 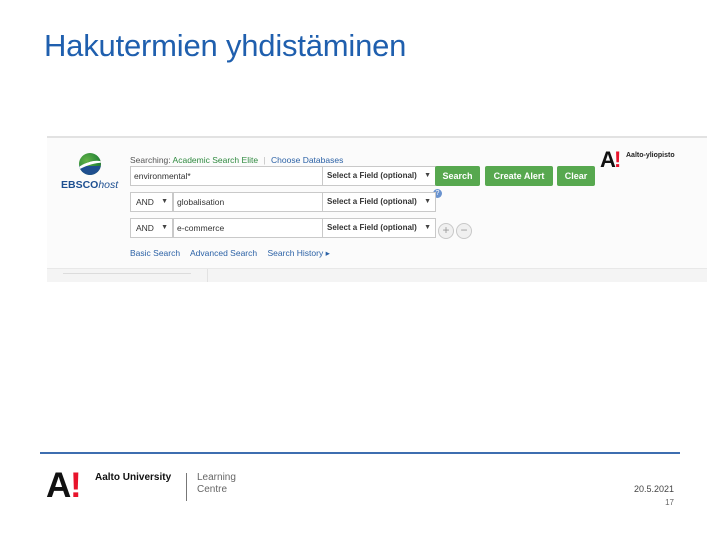 I want to click on search-term-input-1: environmental*, so click(x=226, y=176).